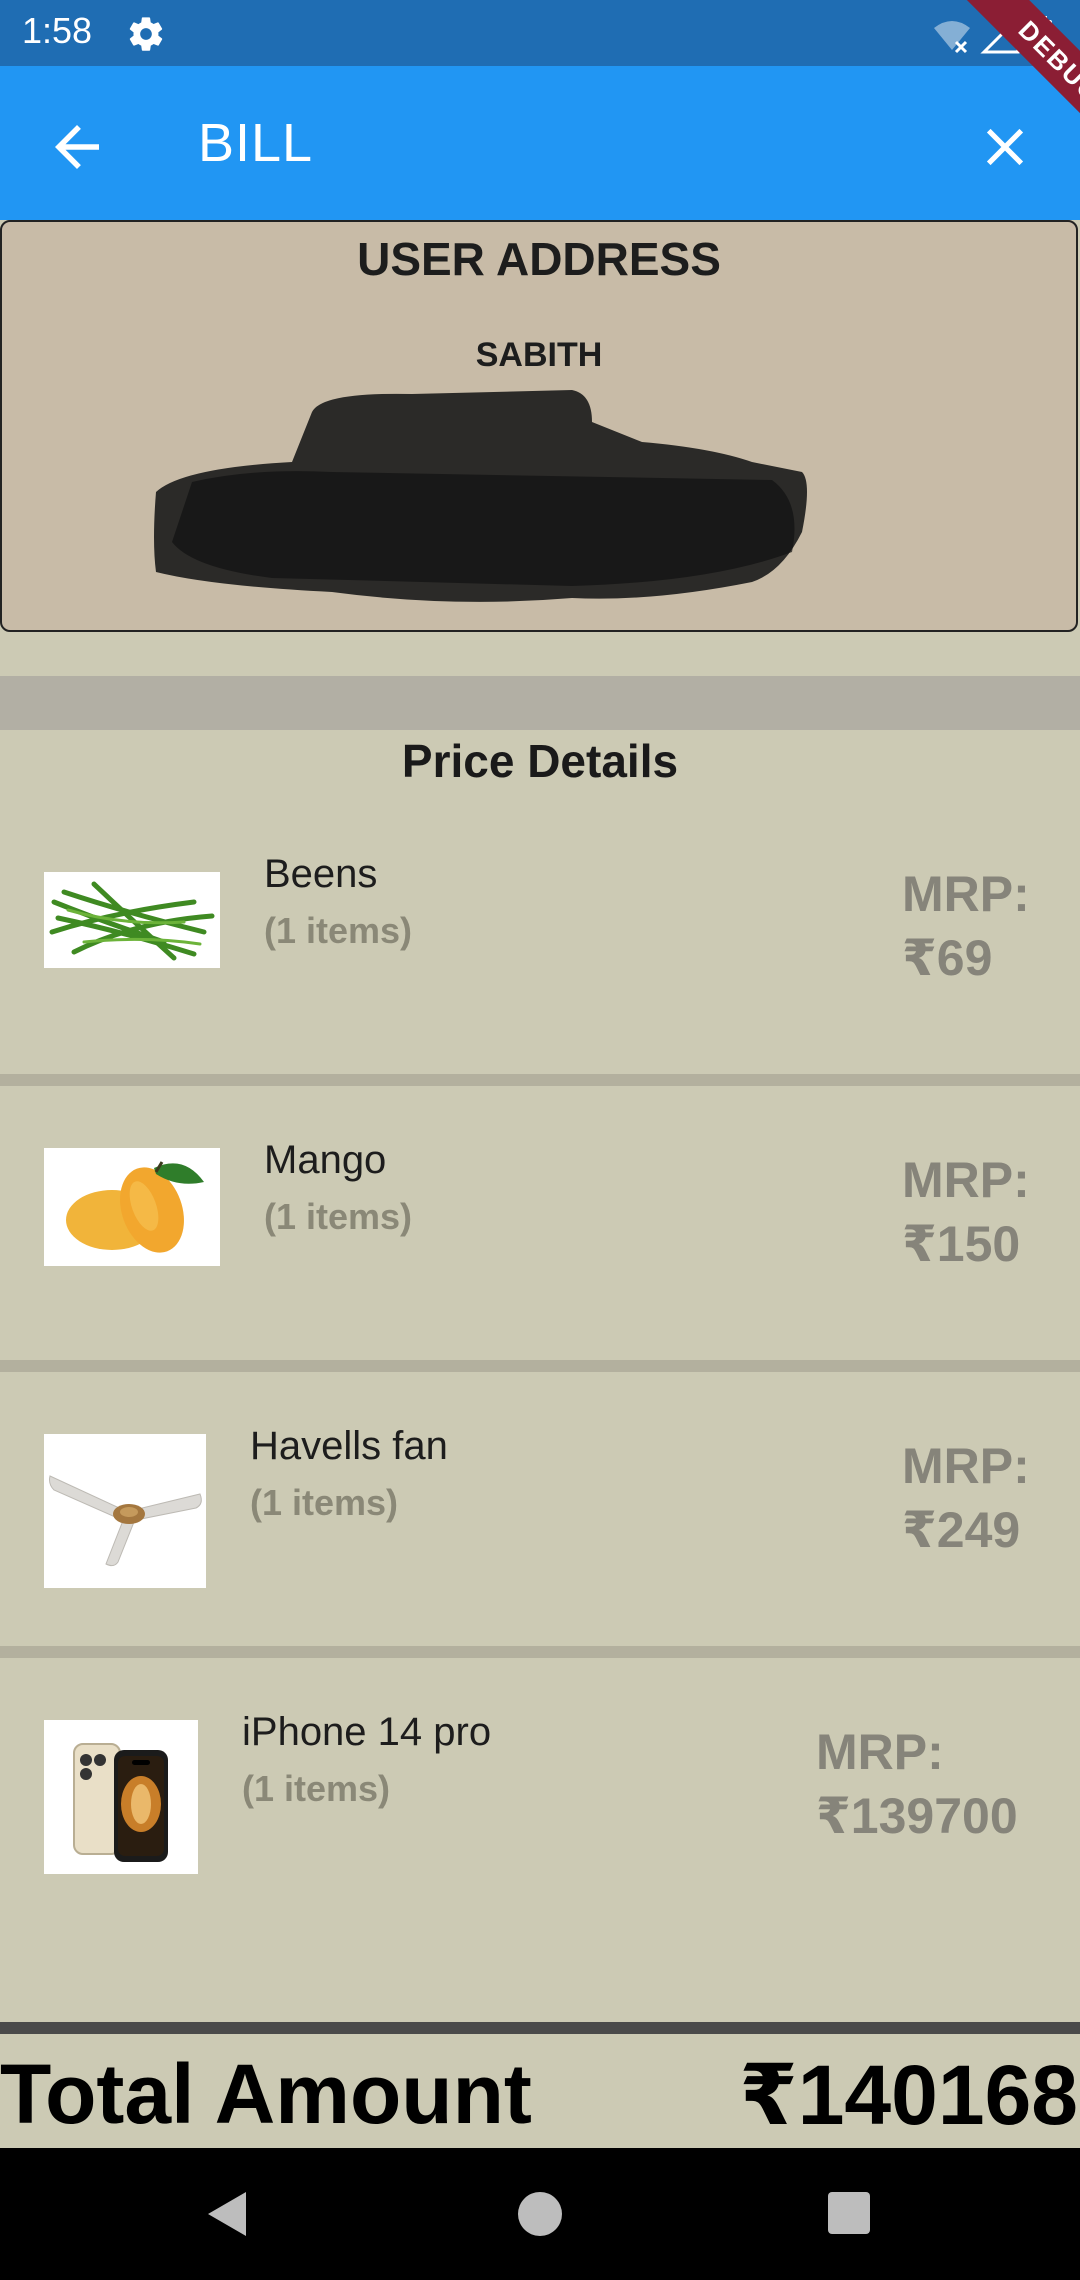 Image resolution: width=1080 pixels, height=2280 pixels. I want to click on list-item: Mango (1 items) MRP: ₹150, so click(540, 1223).